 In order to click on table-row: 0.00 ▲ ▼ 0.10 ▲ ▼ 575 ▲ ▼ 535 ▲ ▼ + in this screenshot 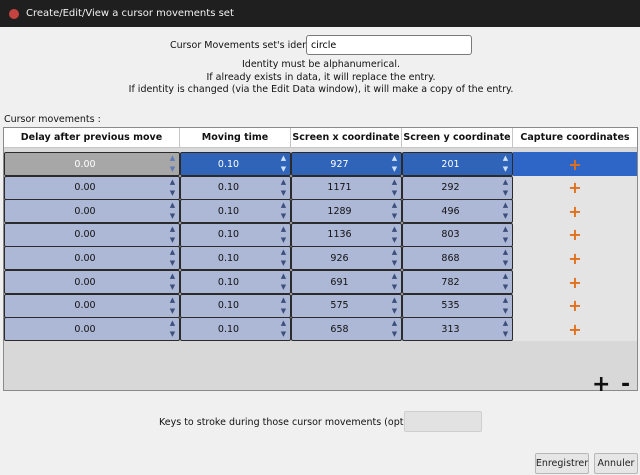, I will do `click(320, 305)`.